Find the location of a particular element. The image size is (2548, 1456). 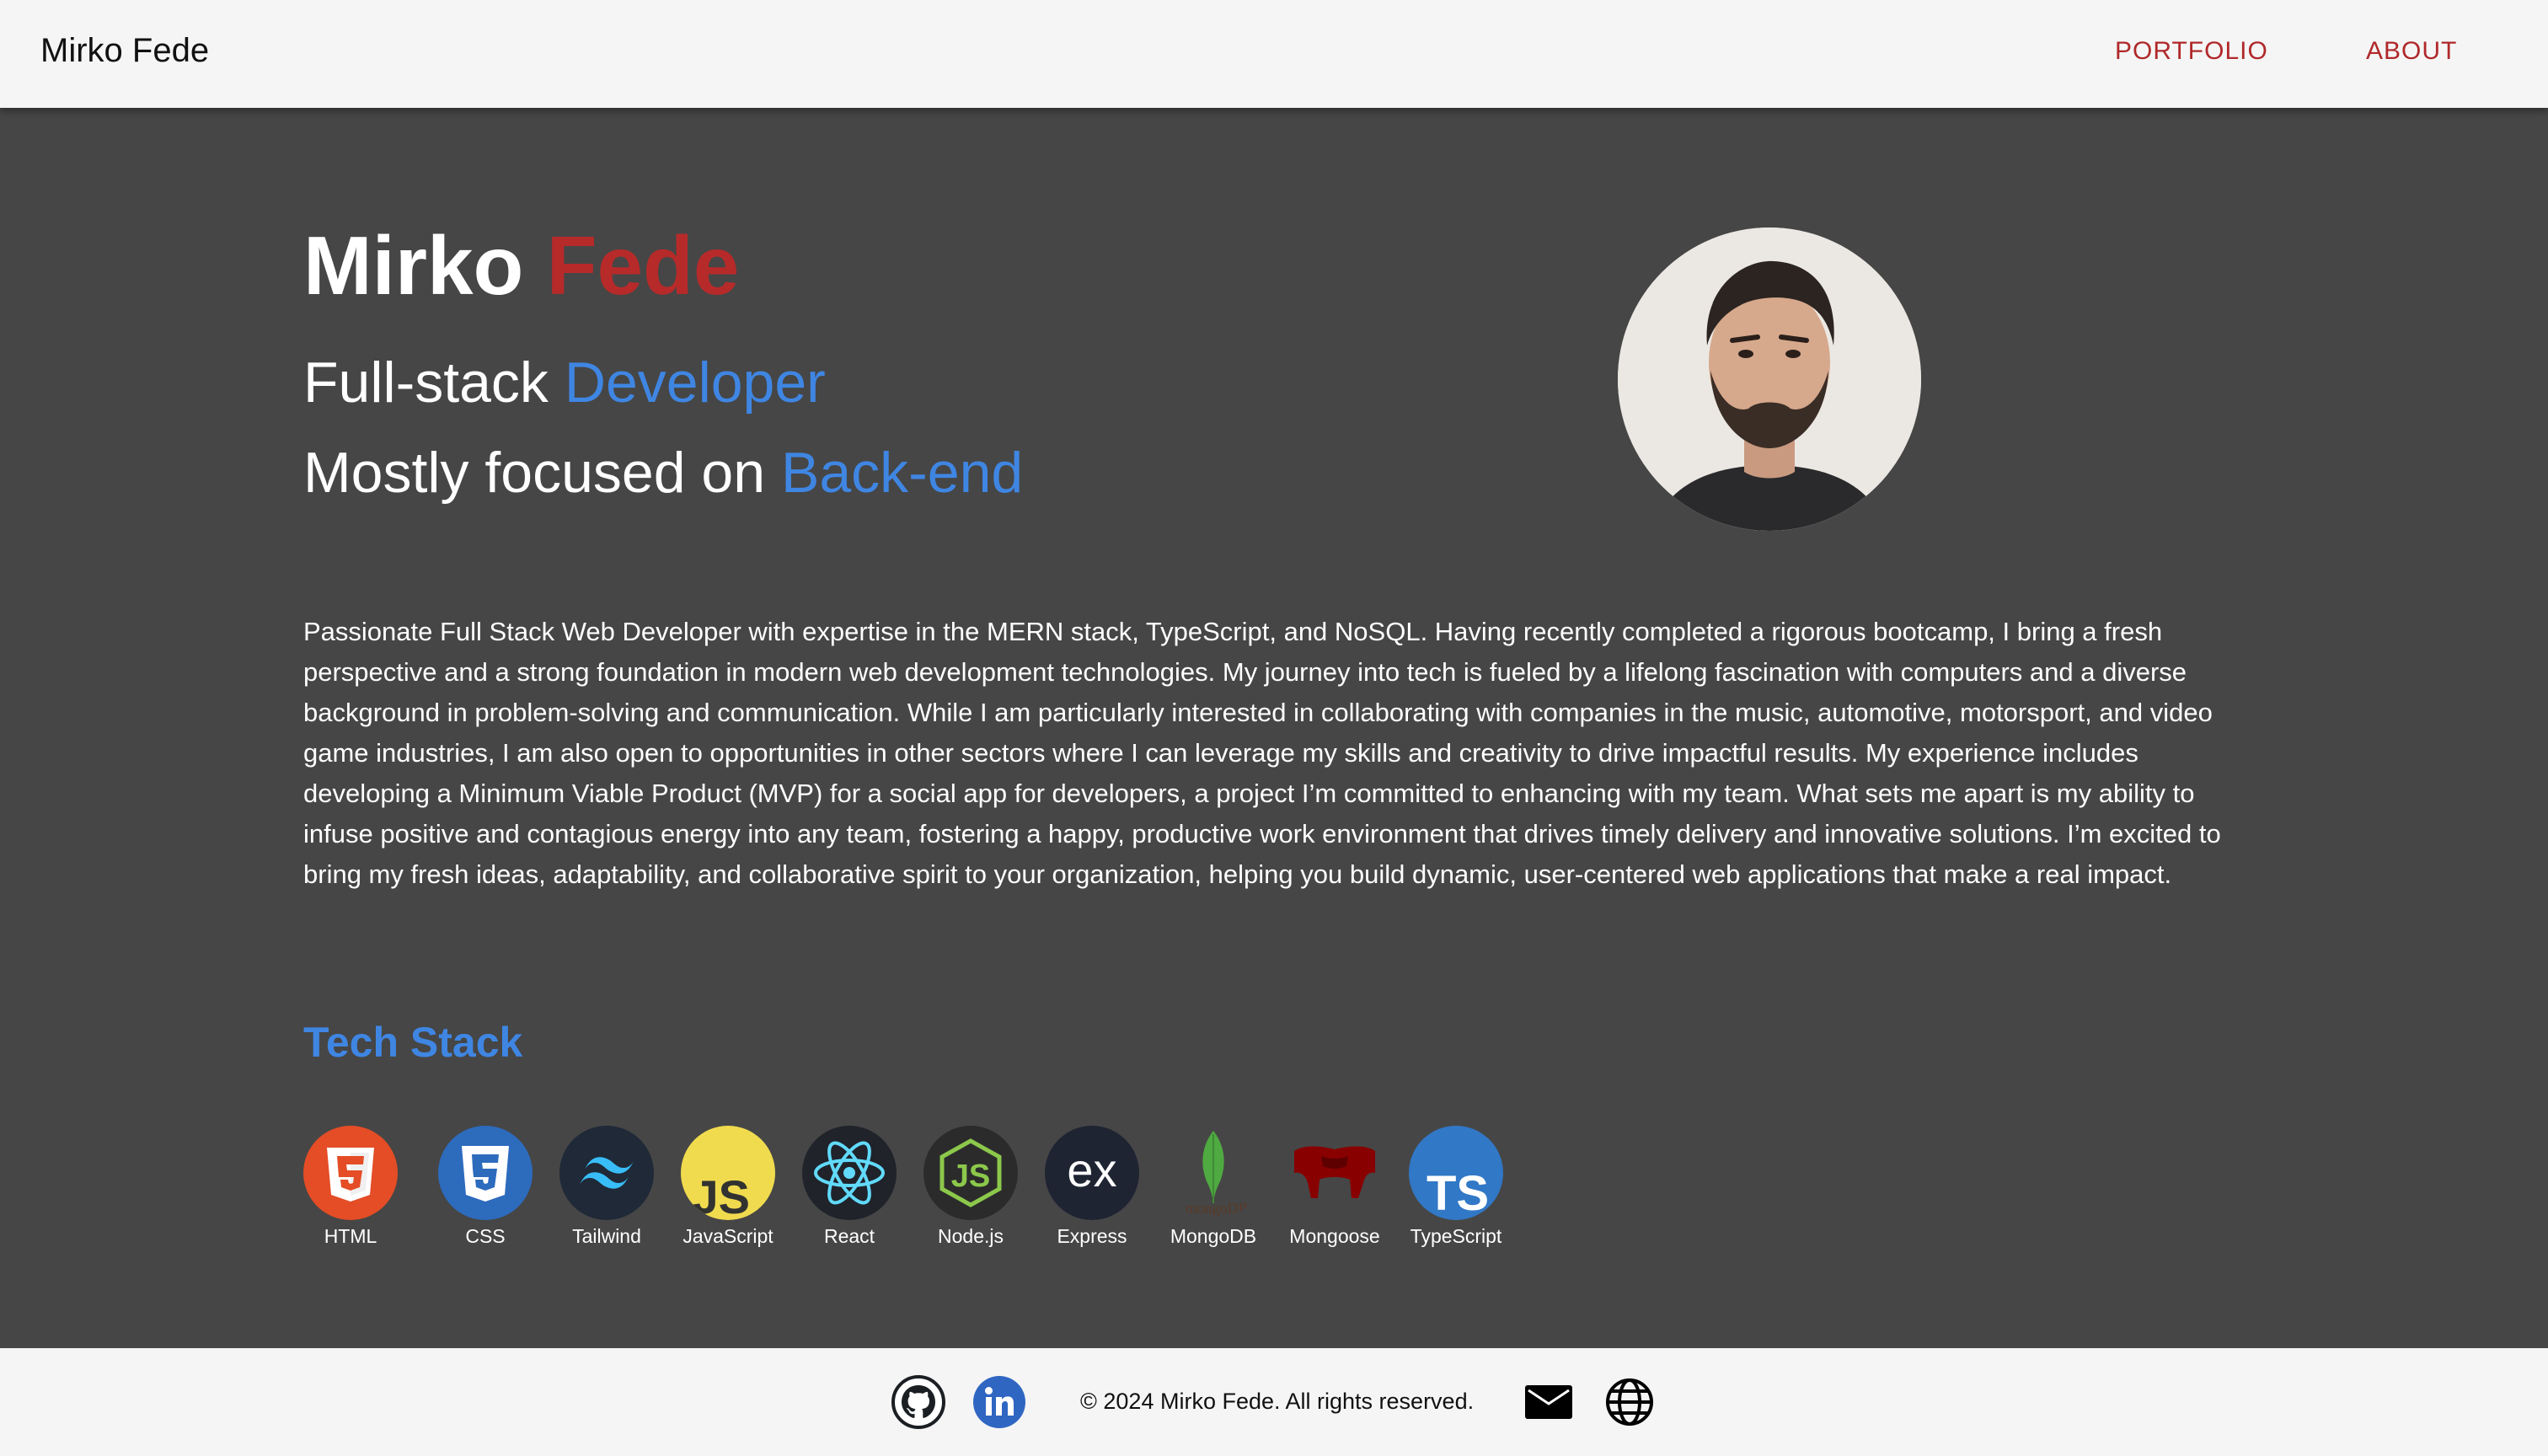

github-icon is located at coordinates (918, 1402).